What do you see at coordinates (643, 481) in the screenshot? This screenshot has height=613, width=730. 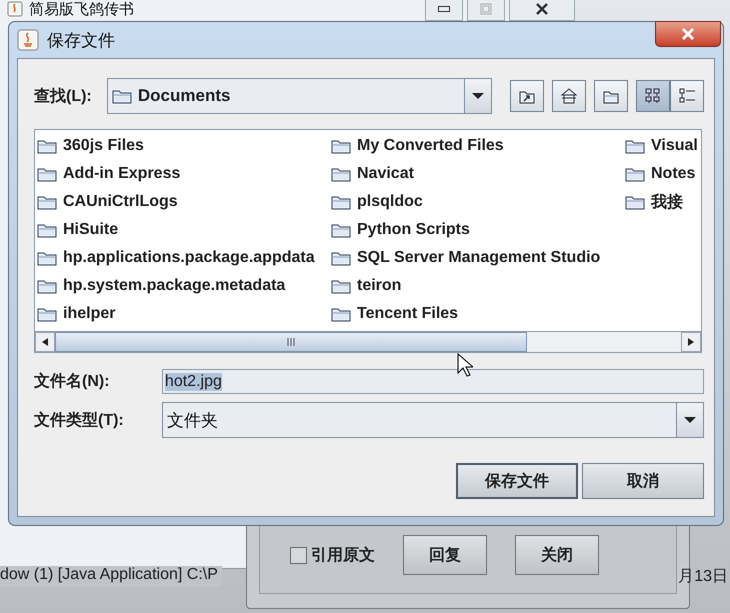 I see `dialog-button: 取消` at bounding box center [643, 481].